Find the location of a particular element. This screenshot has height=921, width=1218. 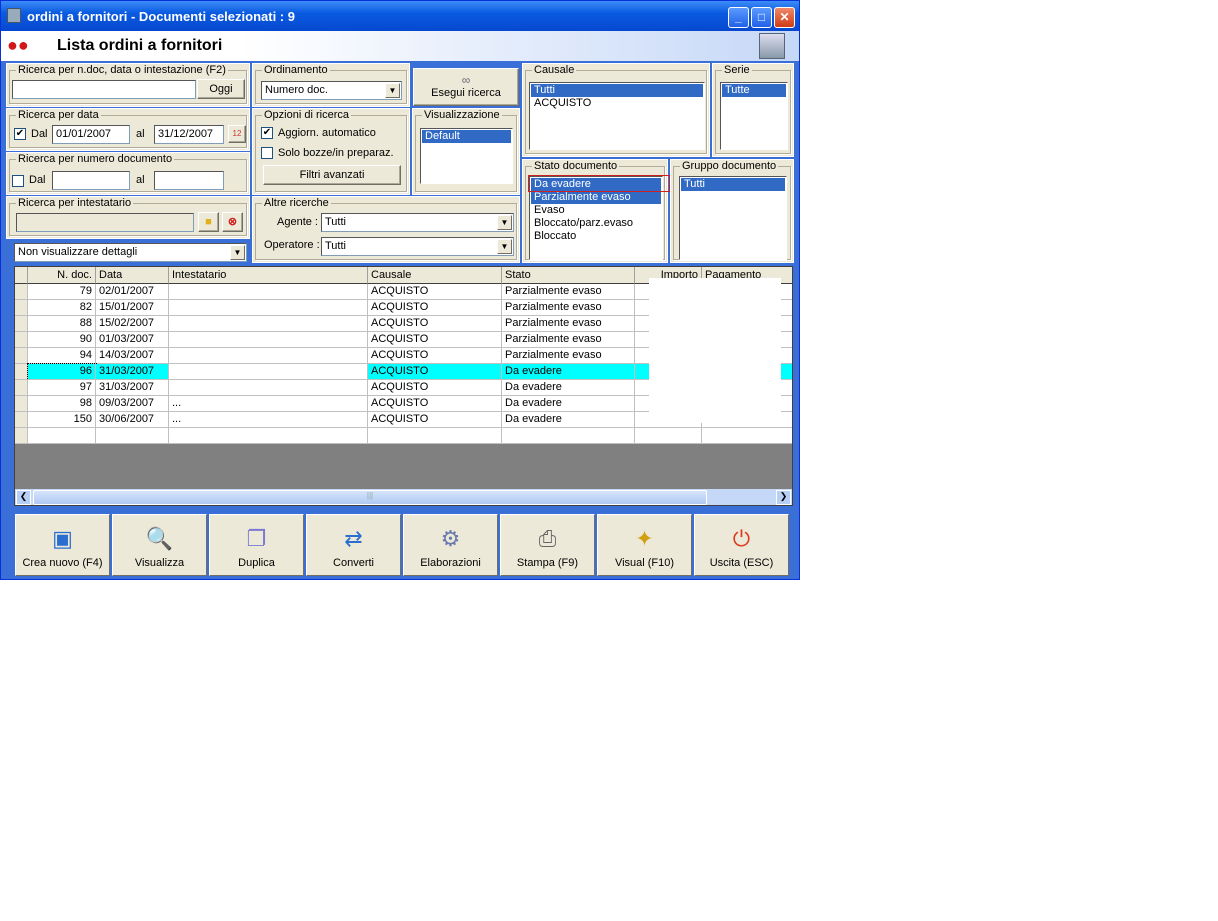

list-item: Tutti is located at coordinates (617, 90).